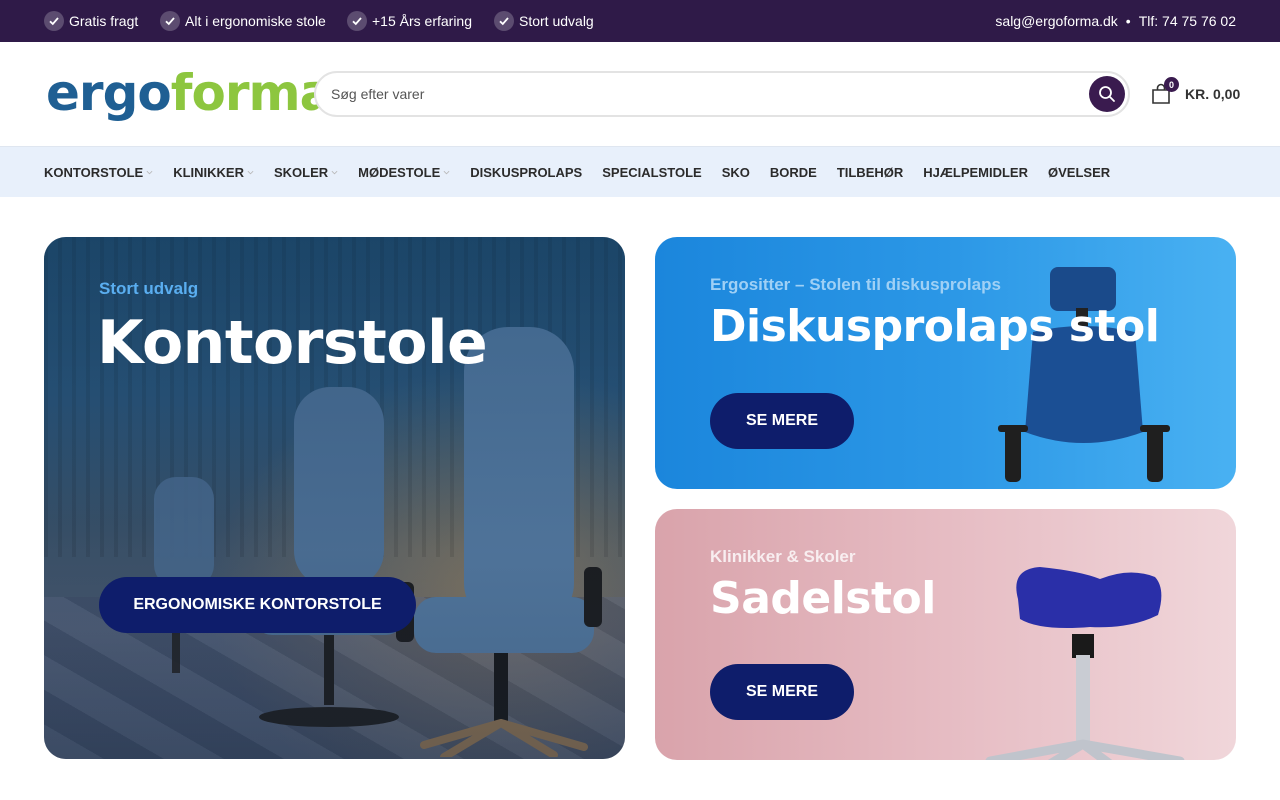 The height and width of the screenshot is (800, 1280). Describe the element at coordinates (945, 634) in the screenshot. I see `banner-saddle-chair: Klinikker & Skoler Sadelstol SE MERE` at that location.